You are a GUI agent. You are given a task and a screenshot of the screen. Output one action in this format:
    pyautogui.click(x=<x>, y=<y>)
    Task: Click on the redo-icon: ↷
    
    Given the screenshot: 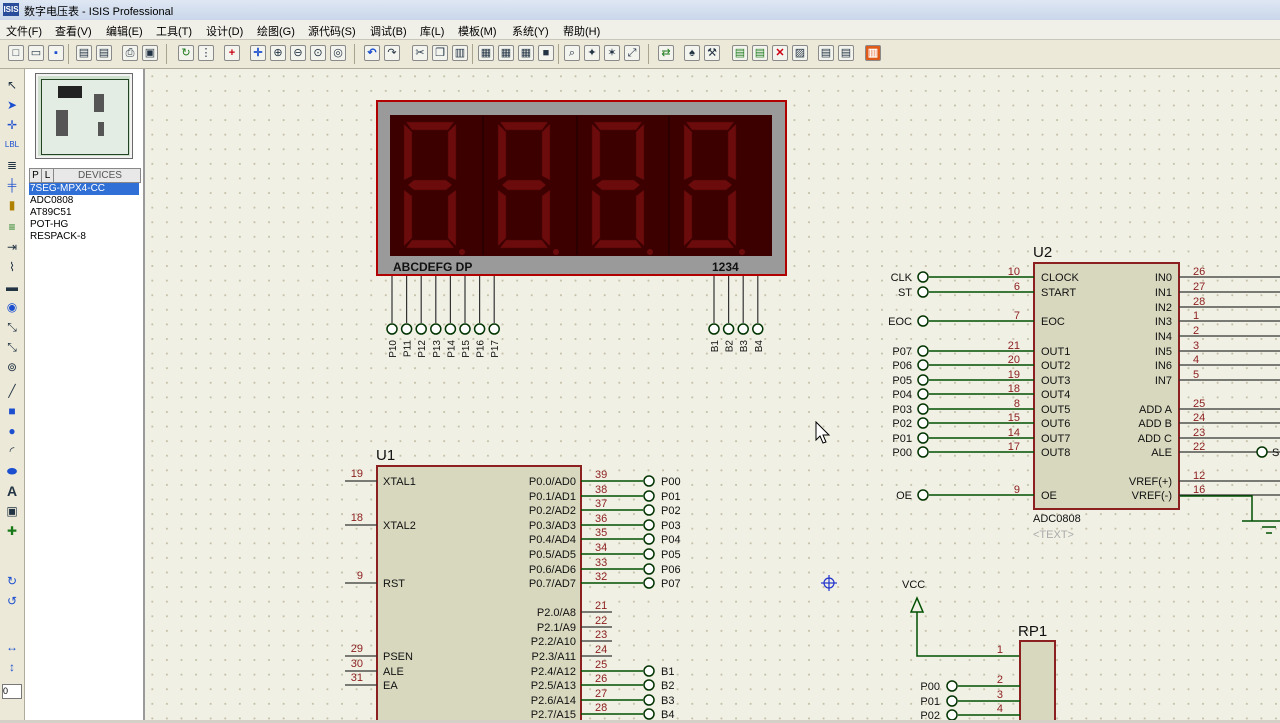 What is the action you would take?
    pyautogui.click(x=392, y=53)
    